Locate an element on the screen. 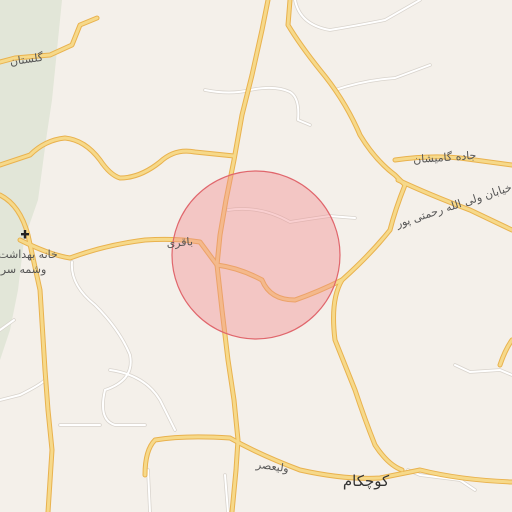 Image resolution: width=512 pixels, height=512 pixels. label-koochakam: کوچکام is located at coordinates (366, 481).